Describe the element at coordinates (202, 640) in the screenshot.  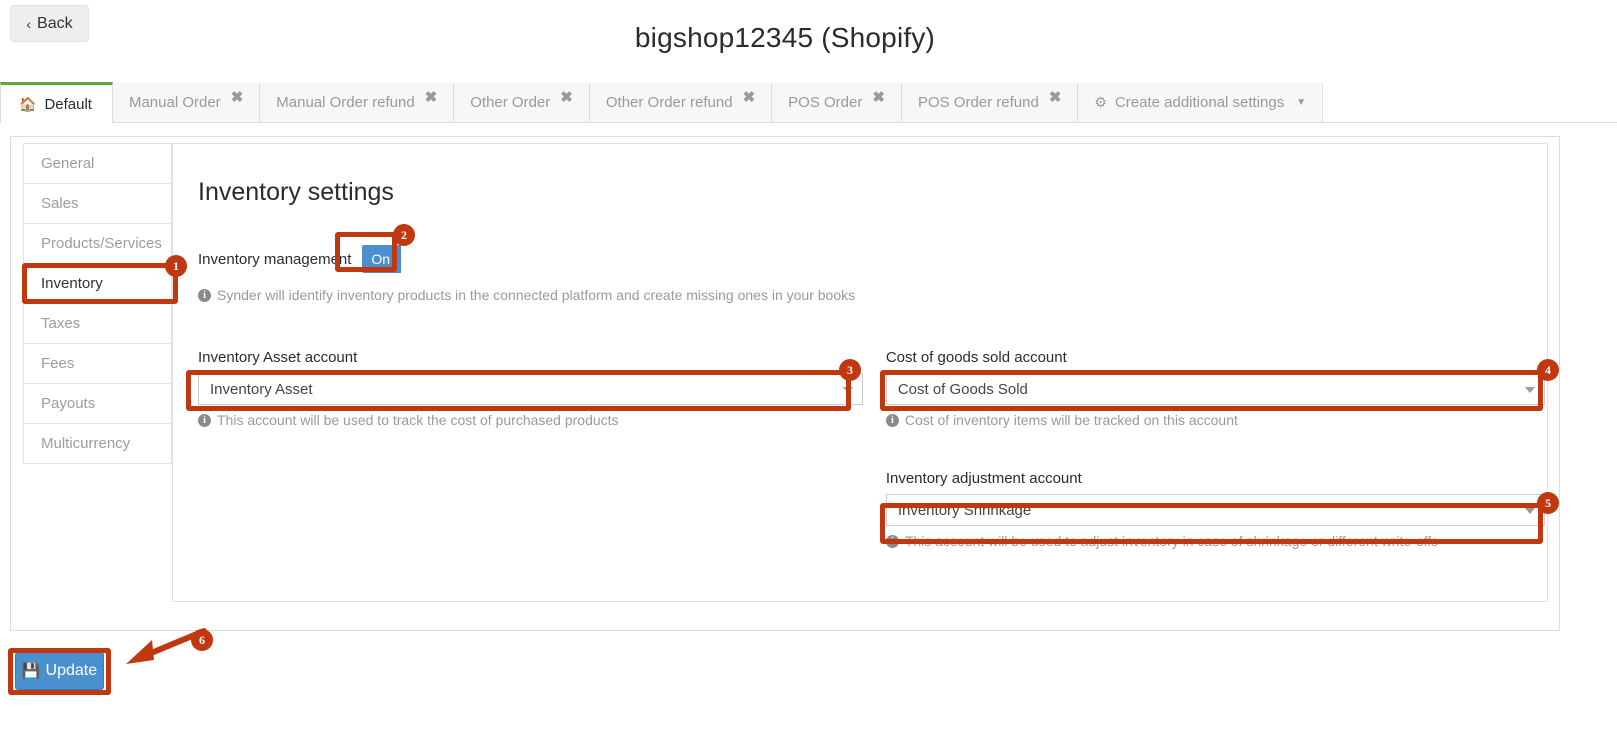
I see `annotation-badge-6: 6` at that location.